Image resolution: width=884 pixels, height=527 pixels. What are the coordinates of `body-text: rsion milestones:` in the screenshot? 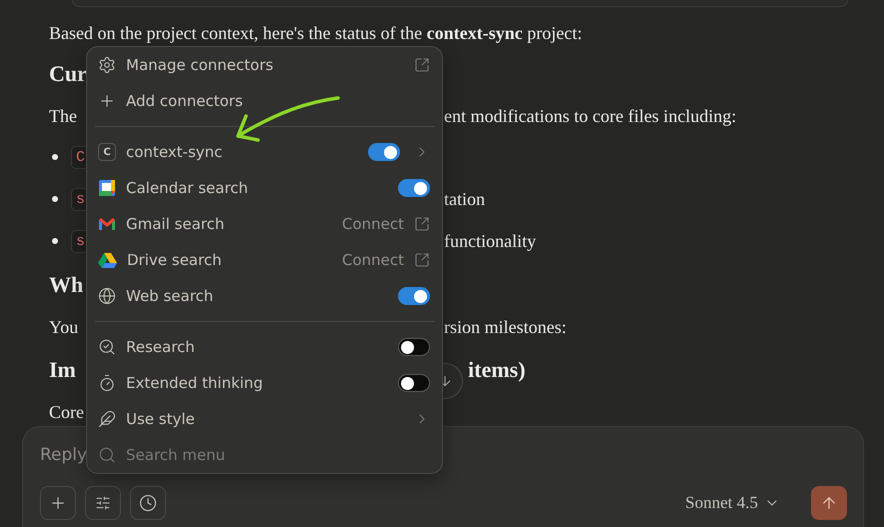 It's located at (505, 327).